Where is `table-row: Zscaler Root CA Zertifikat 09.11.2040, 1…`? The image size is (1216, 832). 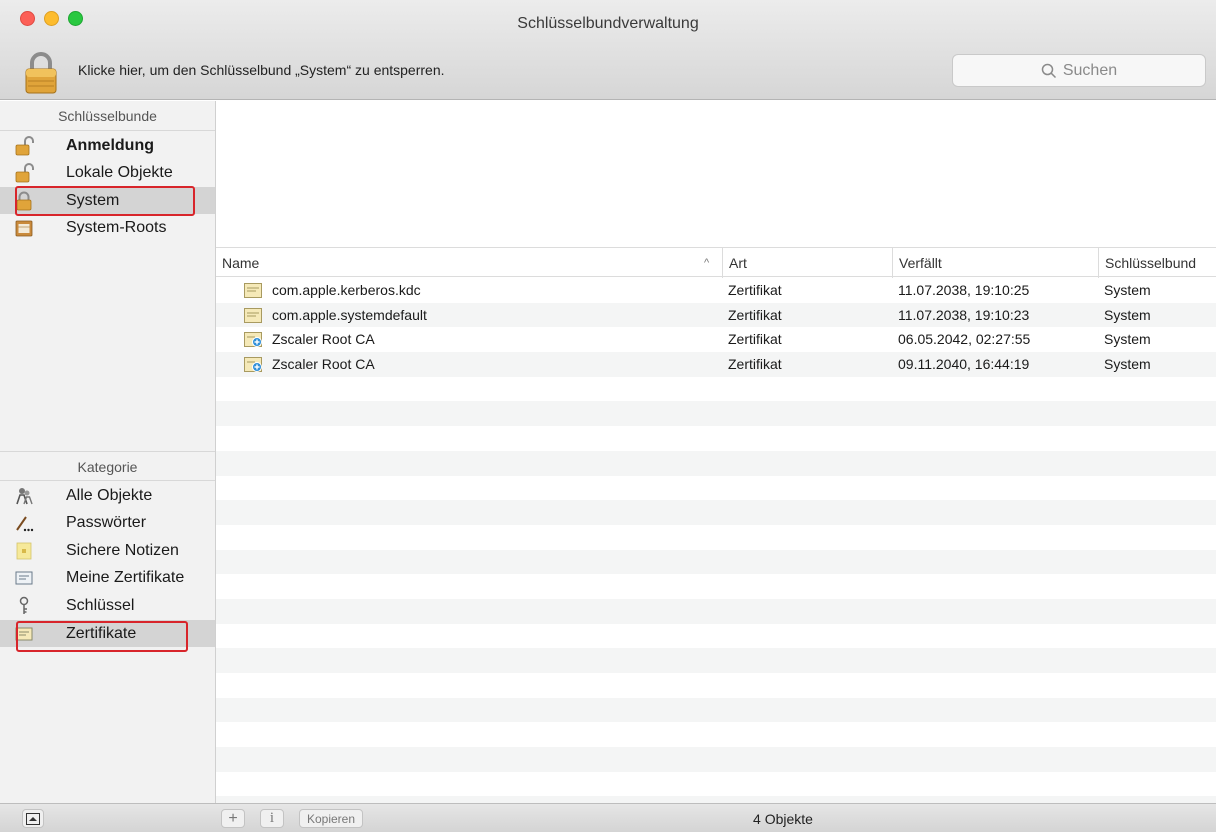
table-row: Zscaler Root CA Zertifikat 09.11.2040, 1… is located at coordinates (716, 364).